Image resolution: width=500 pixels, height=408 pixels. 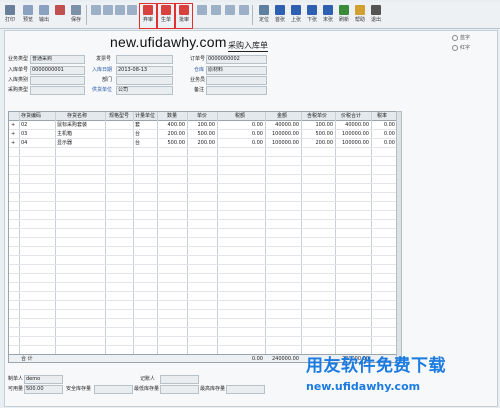 I want to click on batch-audit-icon, so click(x=184, y=10).